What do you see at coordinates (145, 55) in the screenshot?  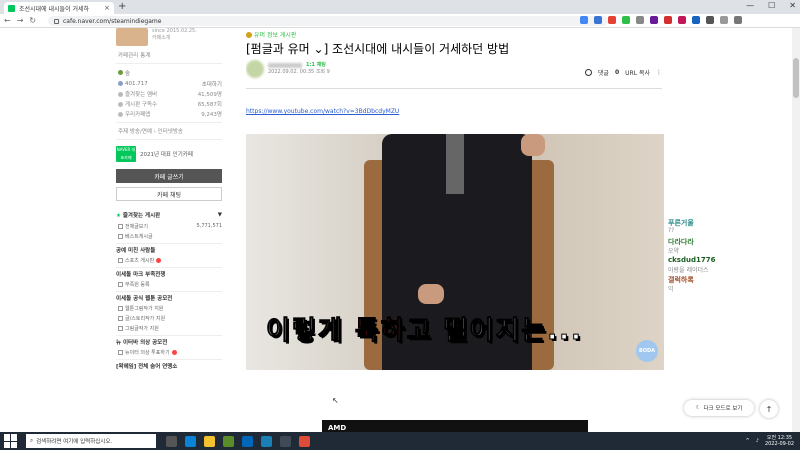 I see `stats-link: 통계` at bounding box center [145, 55].